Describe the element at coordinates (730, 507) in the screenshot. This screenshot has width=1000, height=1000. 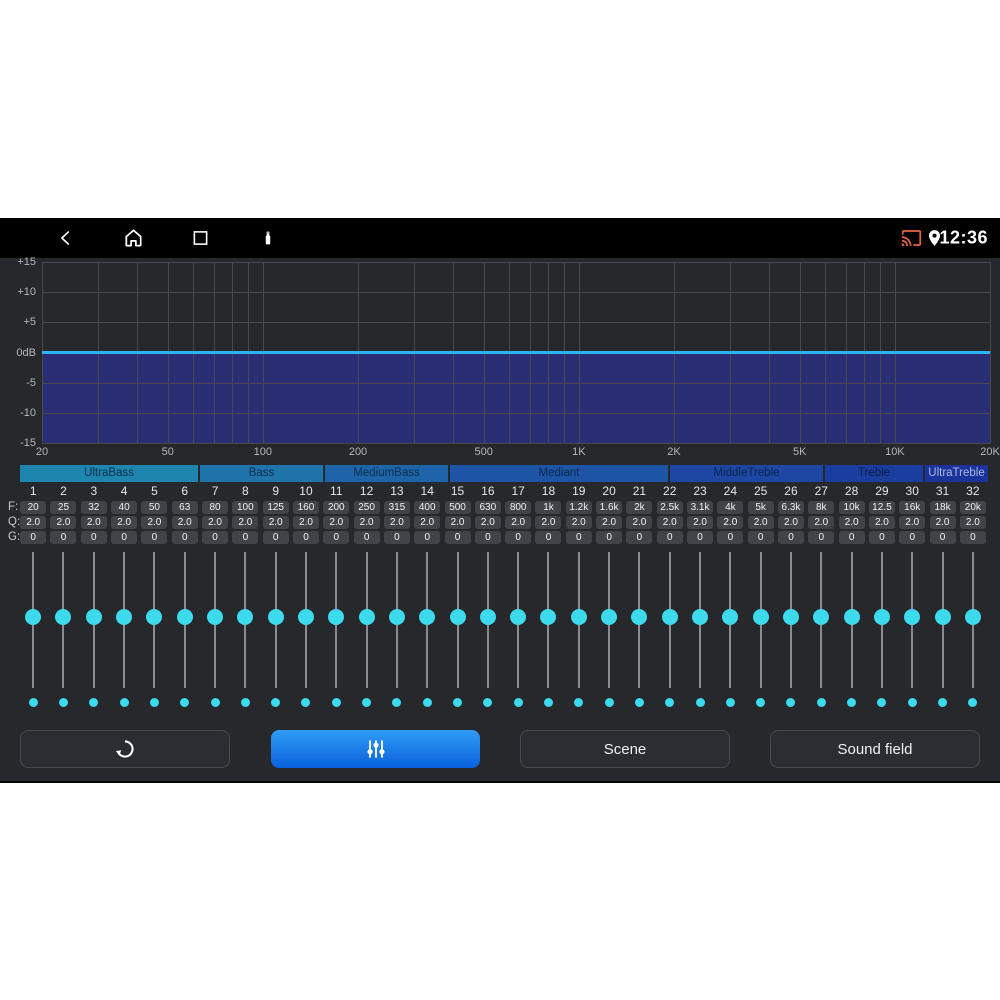
I see `freq-value: 4k` at that location.